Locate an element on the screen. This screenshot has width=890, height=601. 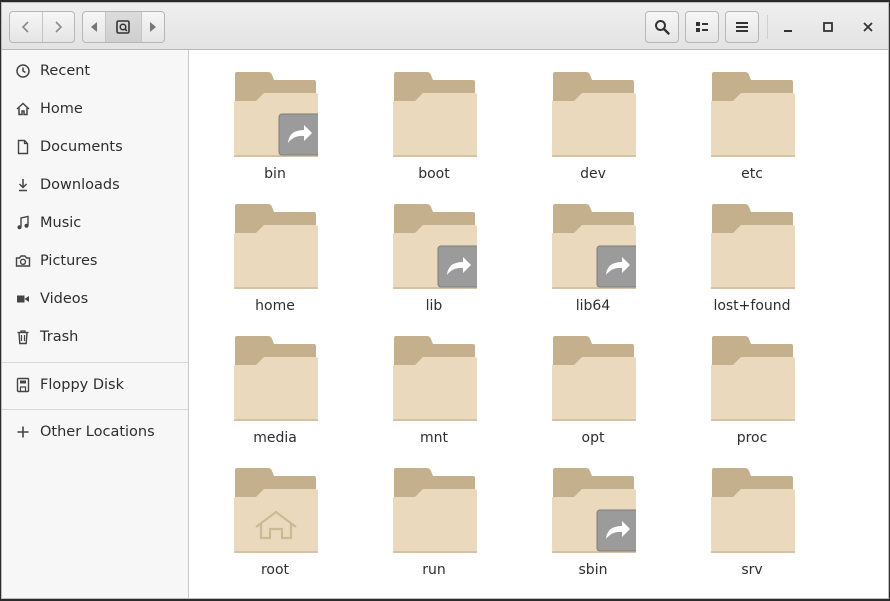
search-icon is located at coordinates (662, 27).